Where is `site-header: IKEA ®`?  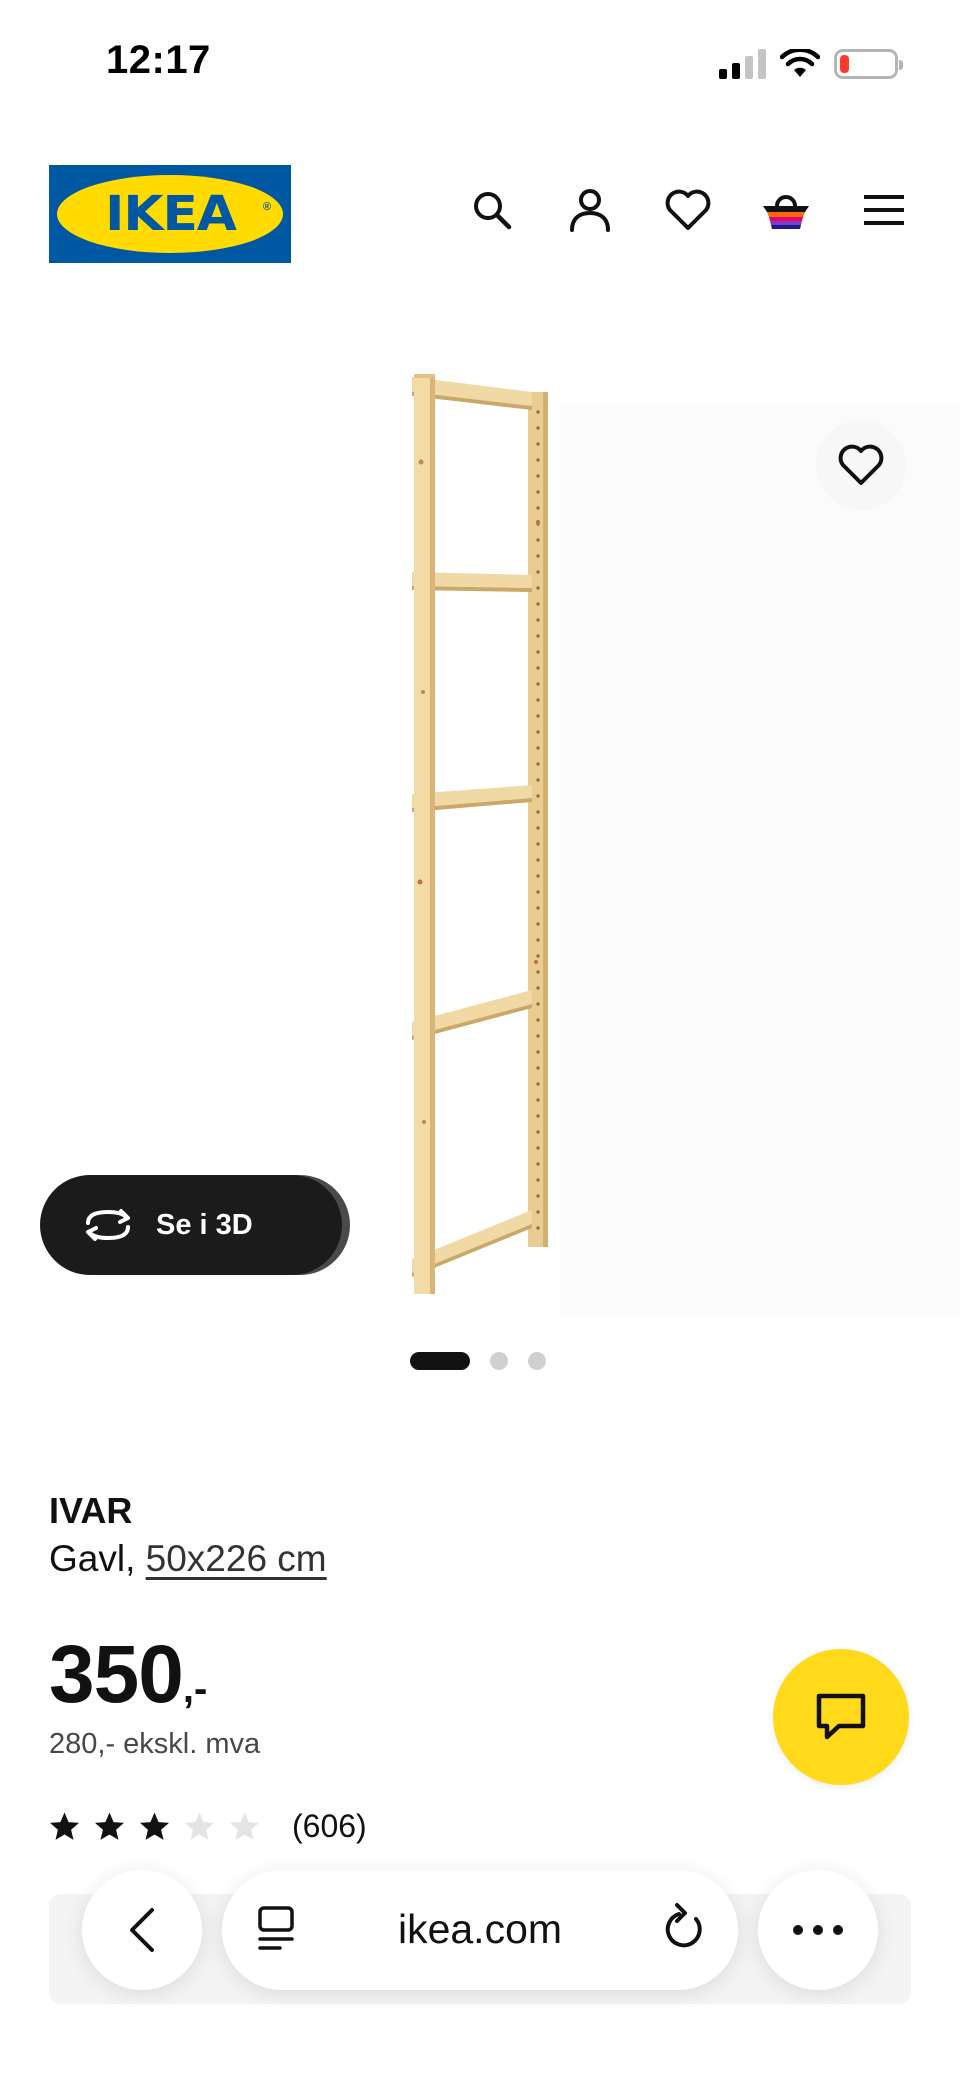
site-header: IKEA ® is located at coordinates (480, 215).